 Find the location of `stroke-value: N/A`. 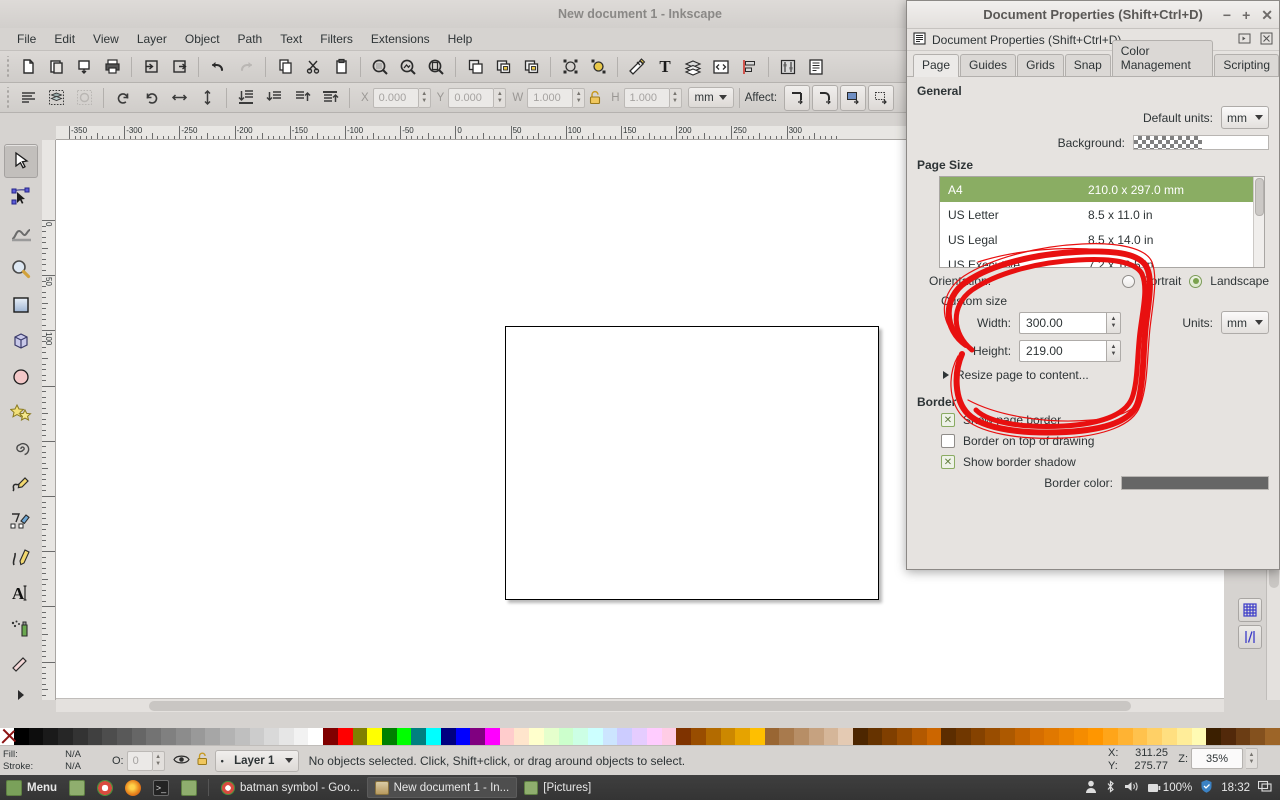

stroke-value: N/A is located at coordinates (73, 767).